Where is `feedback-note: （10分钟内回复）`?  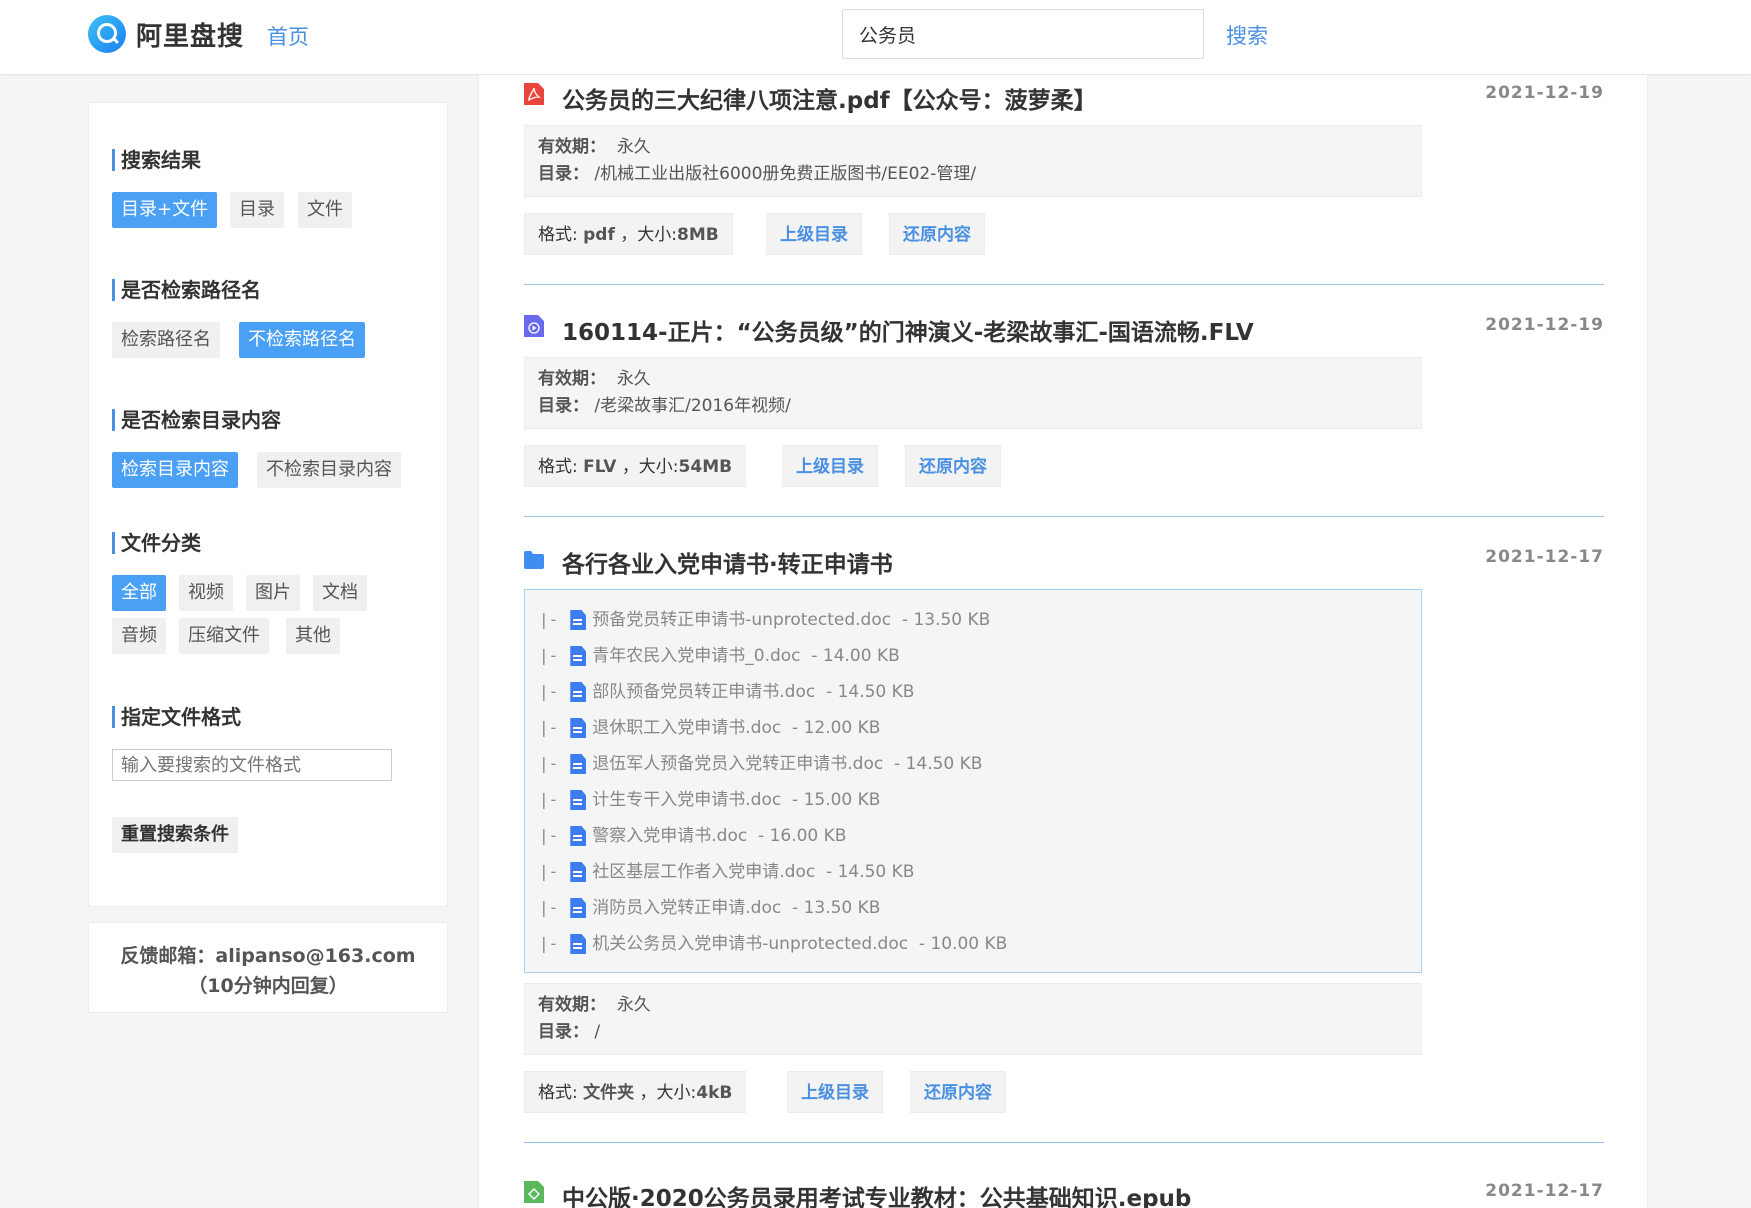
feedback-note: （10分钟内回复） is located at coordinates (268, 986).